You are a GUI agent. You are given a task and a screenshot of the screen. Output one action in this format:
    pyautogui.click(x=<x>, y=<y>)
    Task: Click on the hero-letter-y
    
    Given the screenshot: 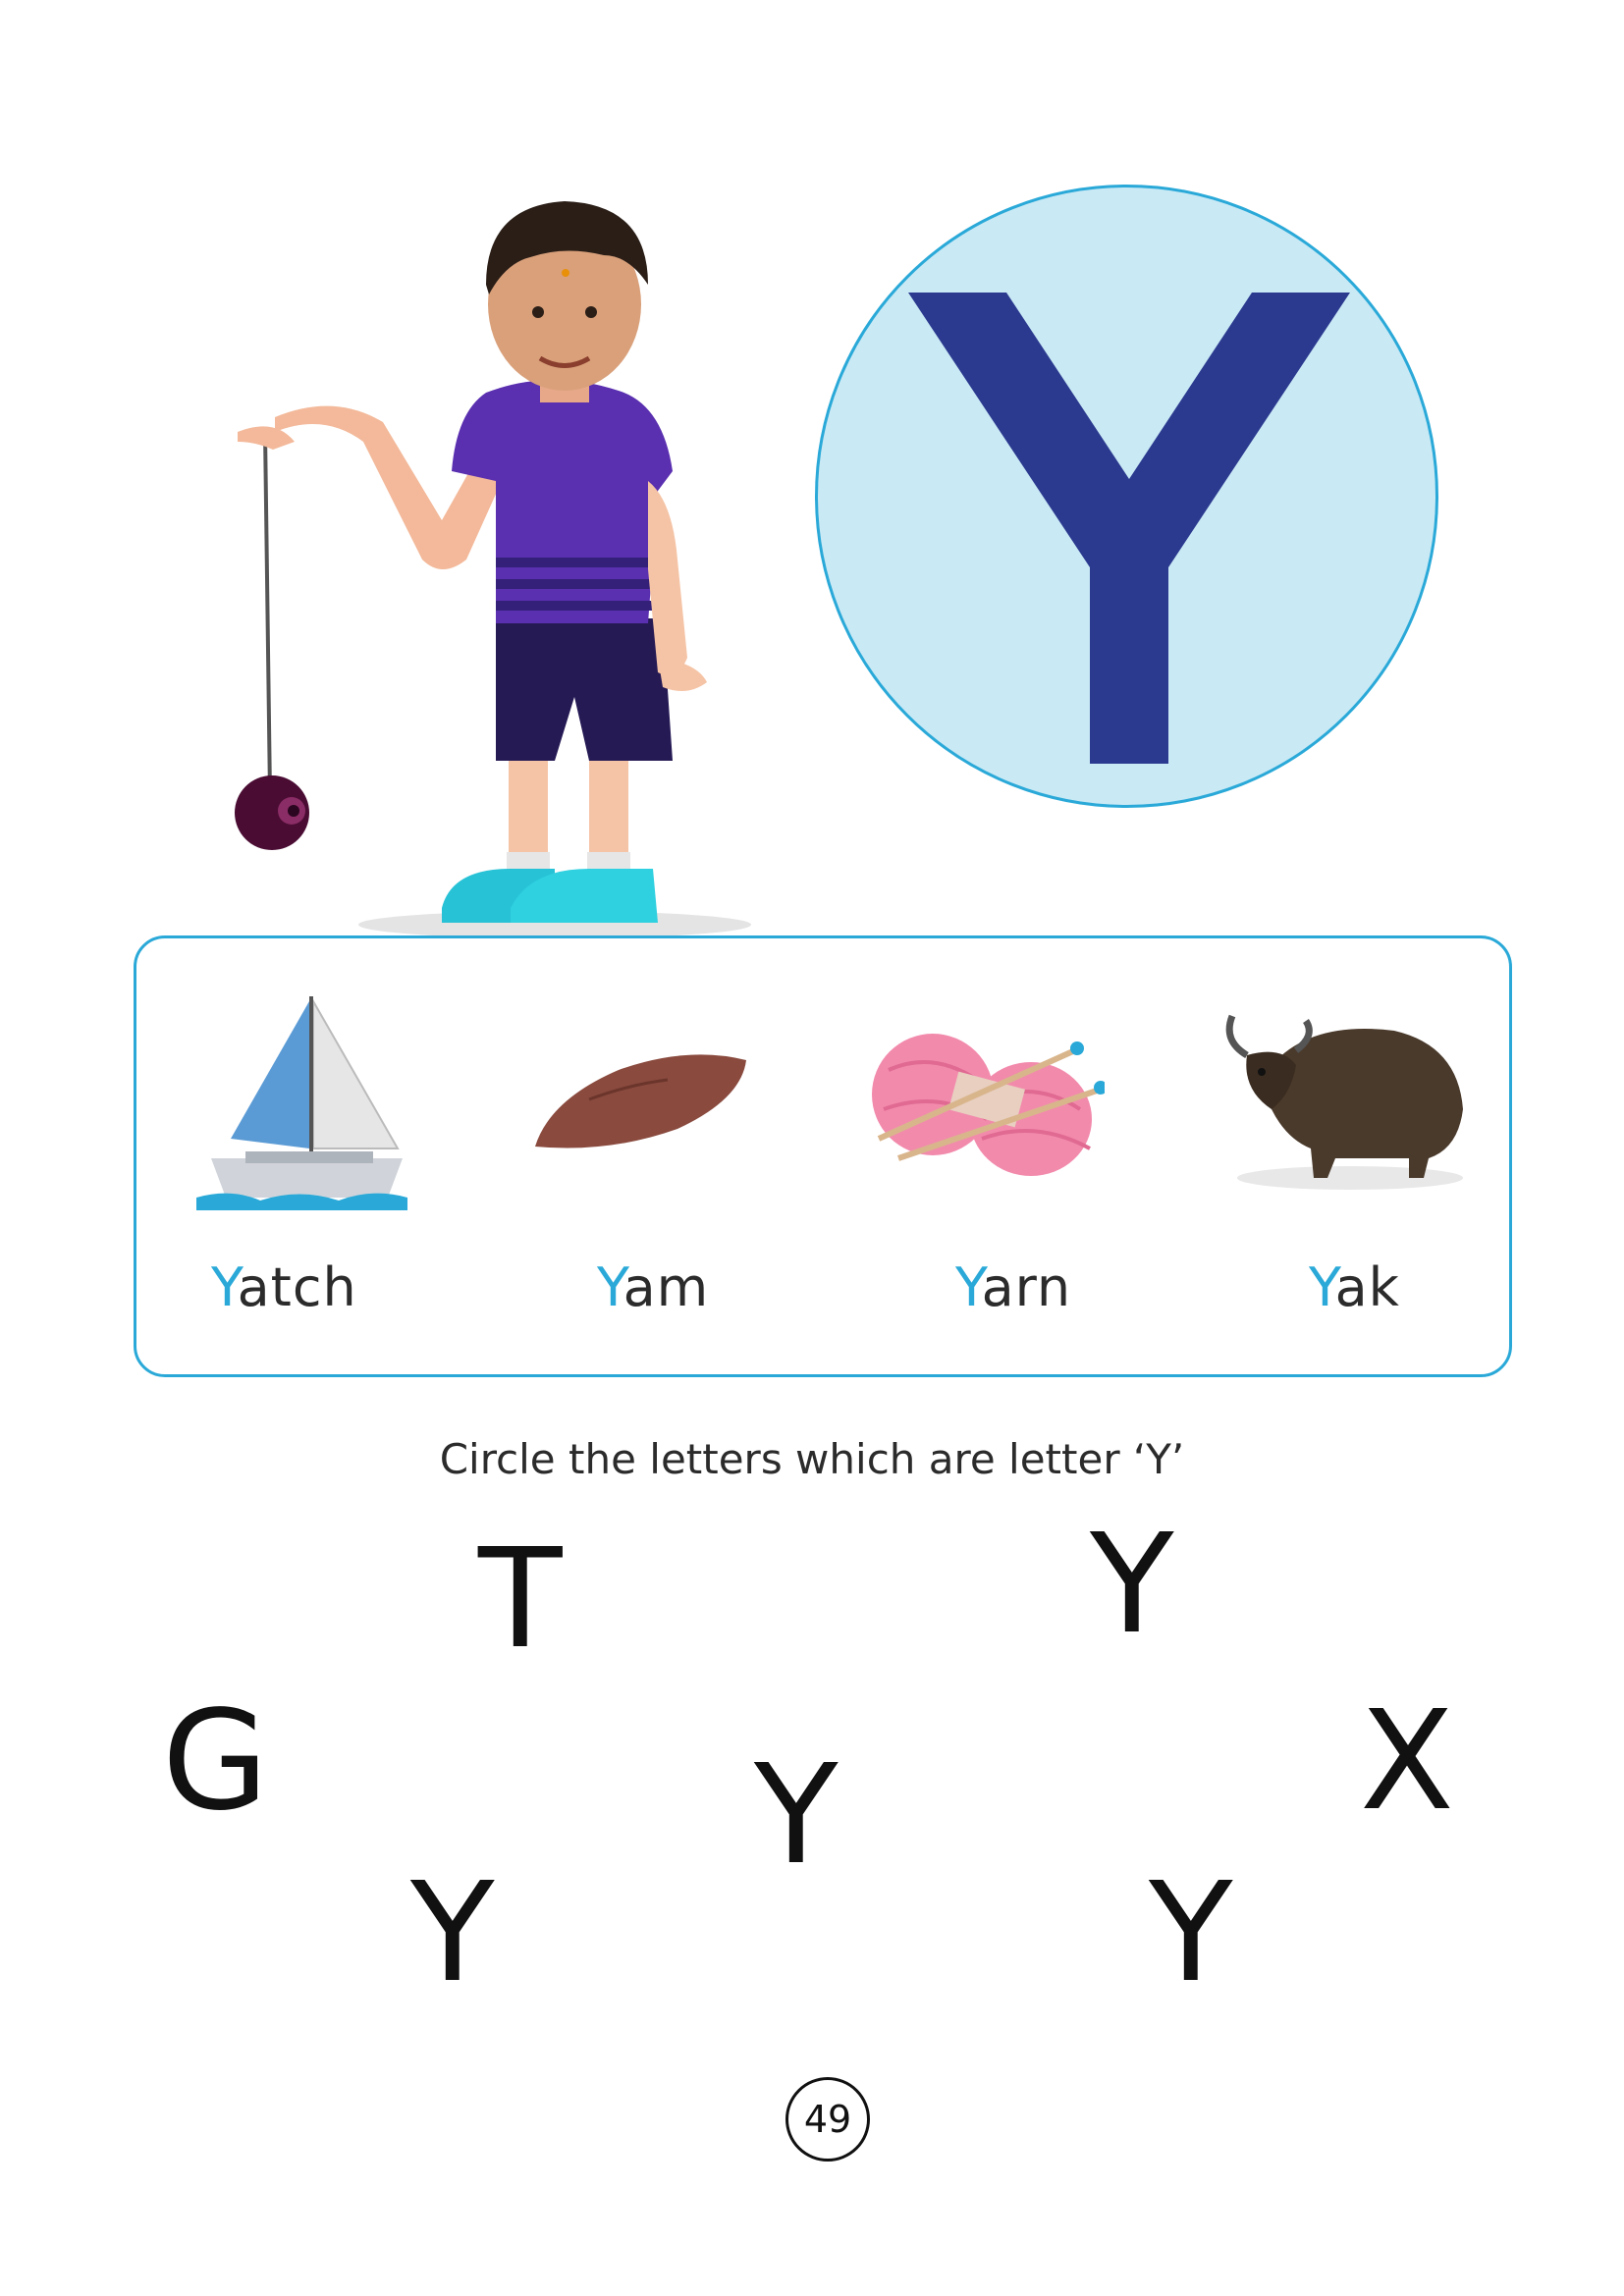 What is the action you would take?
    pyautogui.click(x=1129, y=528)
    